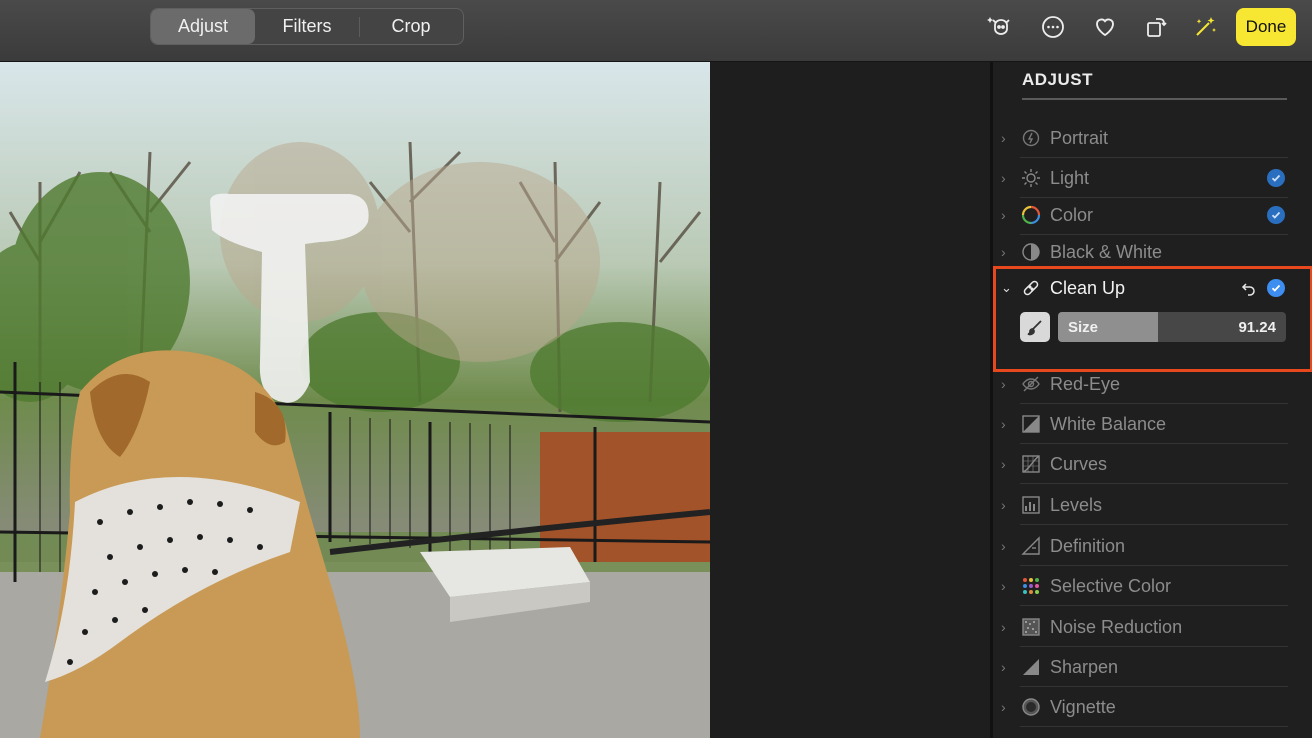 Image resolution: width=1312 pixels, height=738 pixels. What do you see at coordinates (1031, 138) in the screenshot?
I see `portrait-icon` at bounding box center [1031, 138].